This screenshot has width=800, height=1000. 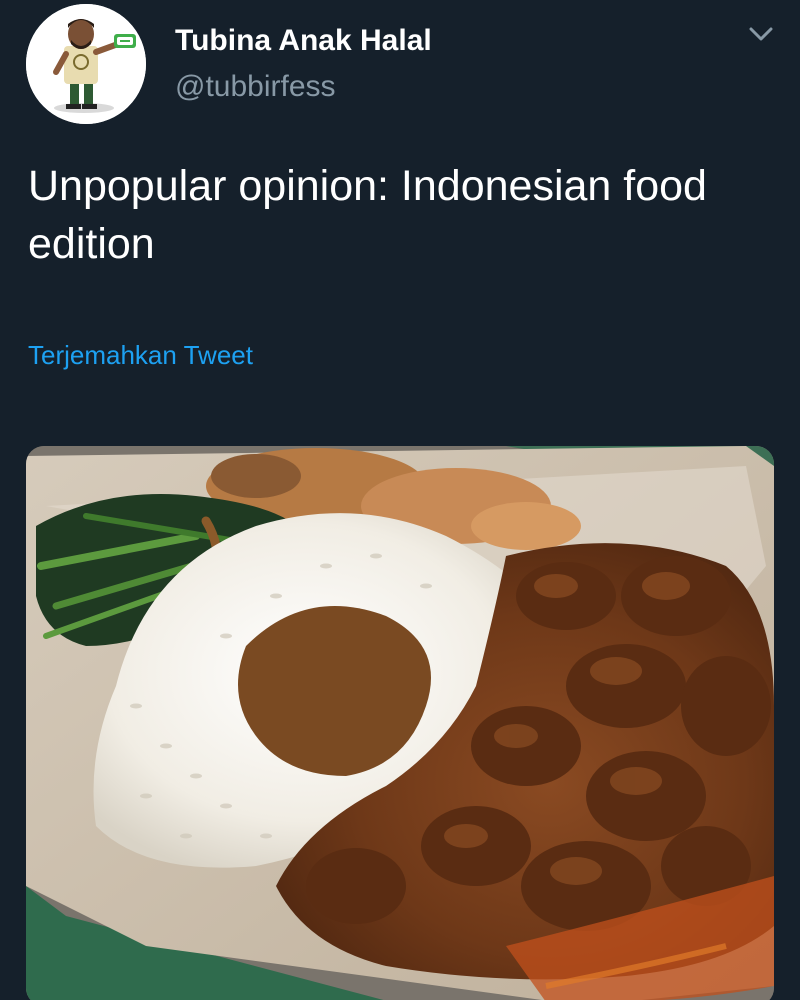 I want to click on chevron-down-icon, so click(x=761, y=34).